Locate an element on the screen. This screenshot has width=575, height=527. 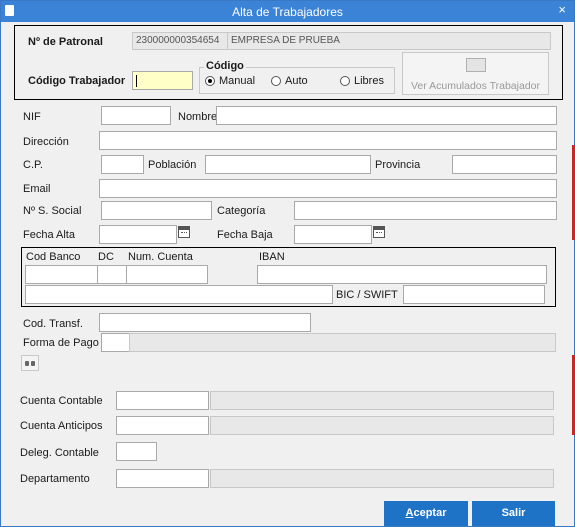
binoculars-icon is located at coordinates (30, 363).